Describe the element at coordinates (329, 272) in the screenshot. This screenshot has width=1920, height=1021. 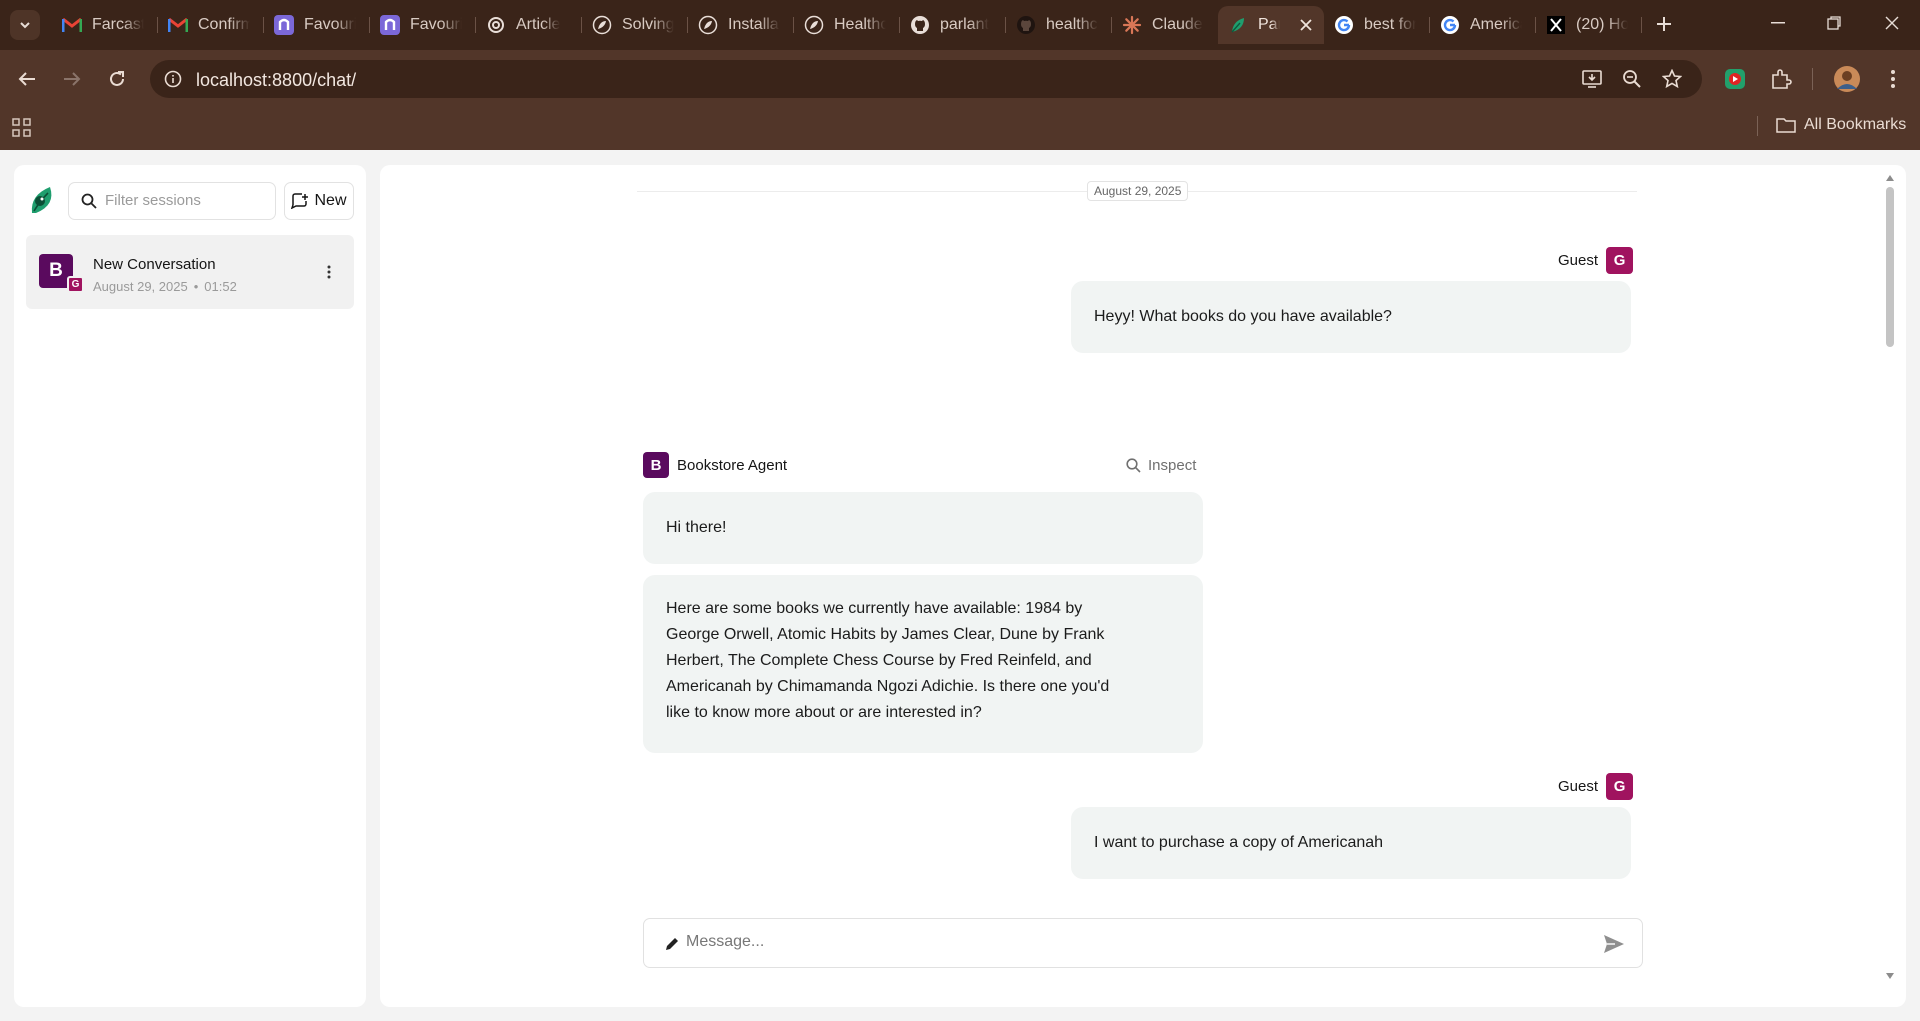
I see `session-options-button` at that location.